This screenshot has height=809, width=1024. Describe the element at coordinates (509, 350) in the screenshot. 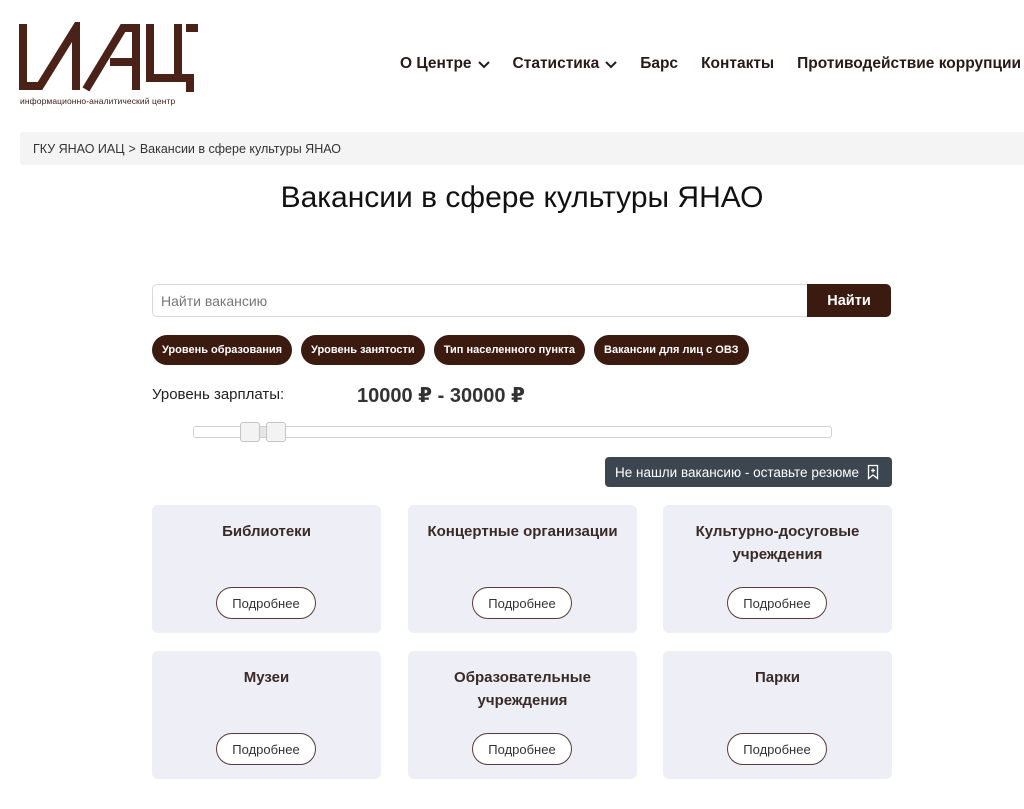

I see `filter-settlement-type-button: Тип населенного пункта` at that location.